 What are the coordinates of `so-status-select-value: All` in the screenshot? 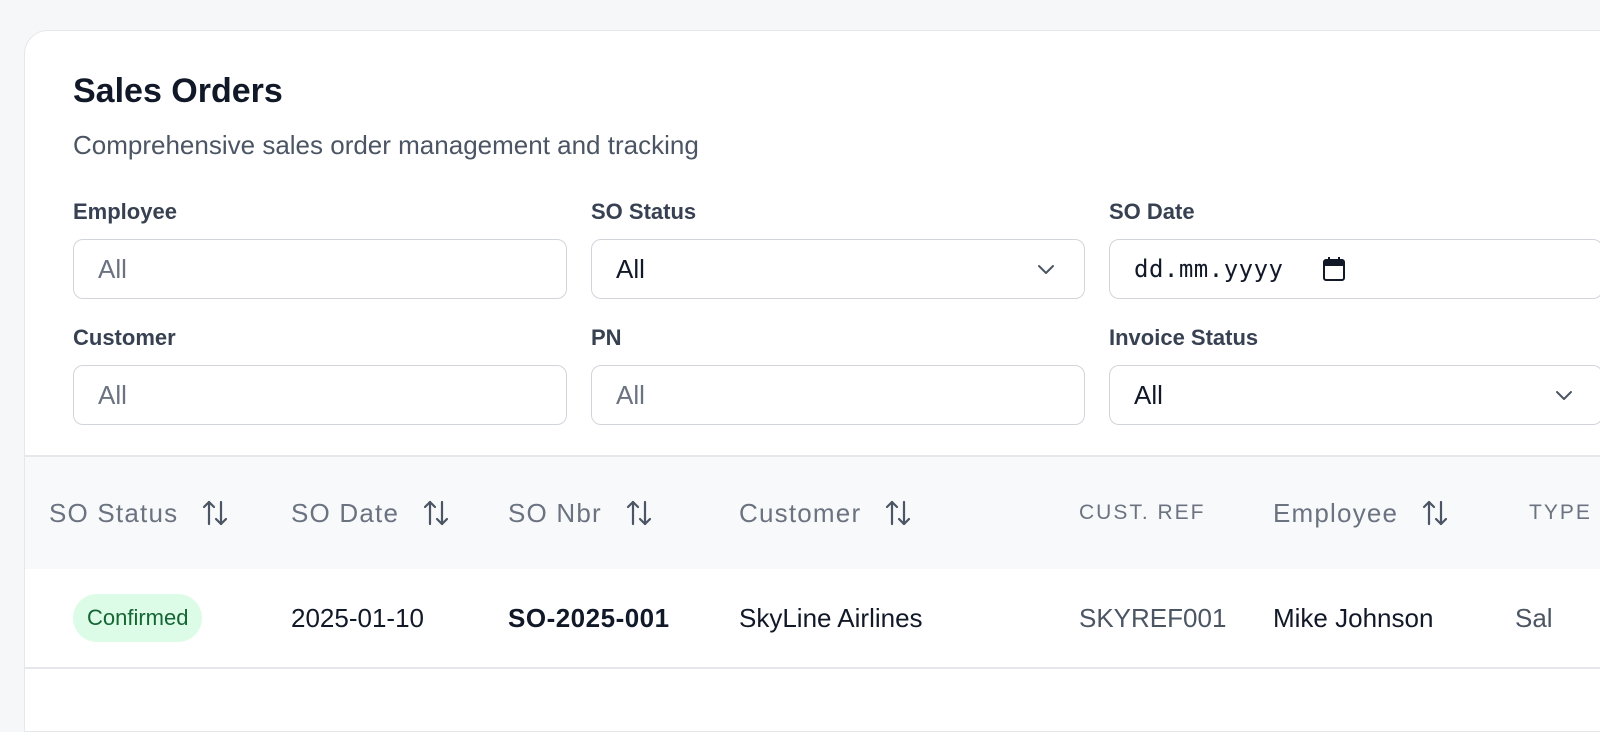 It's located at (630, 268).